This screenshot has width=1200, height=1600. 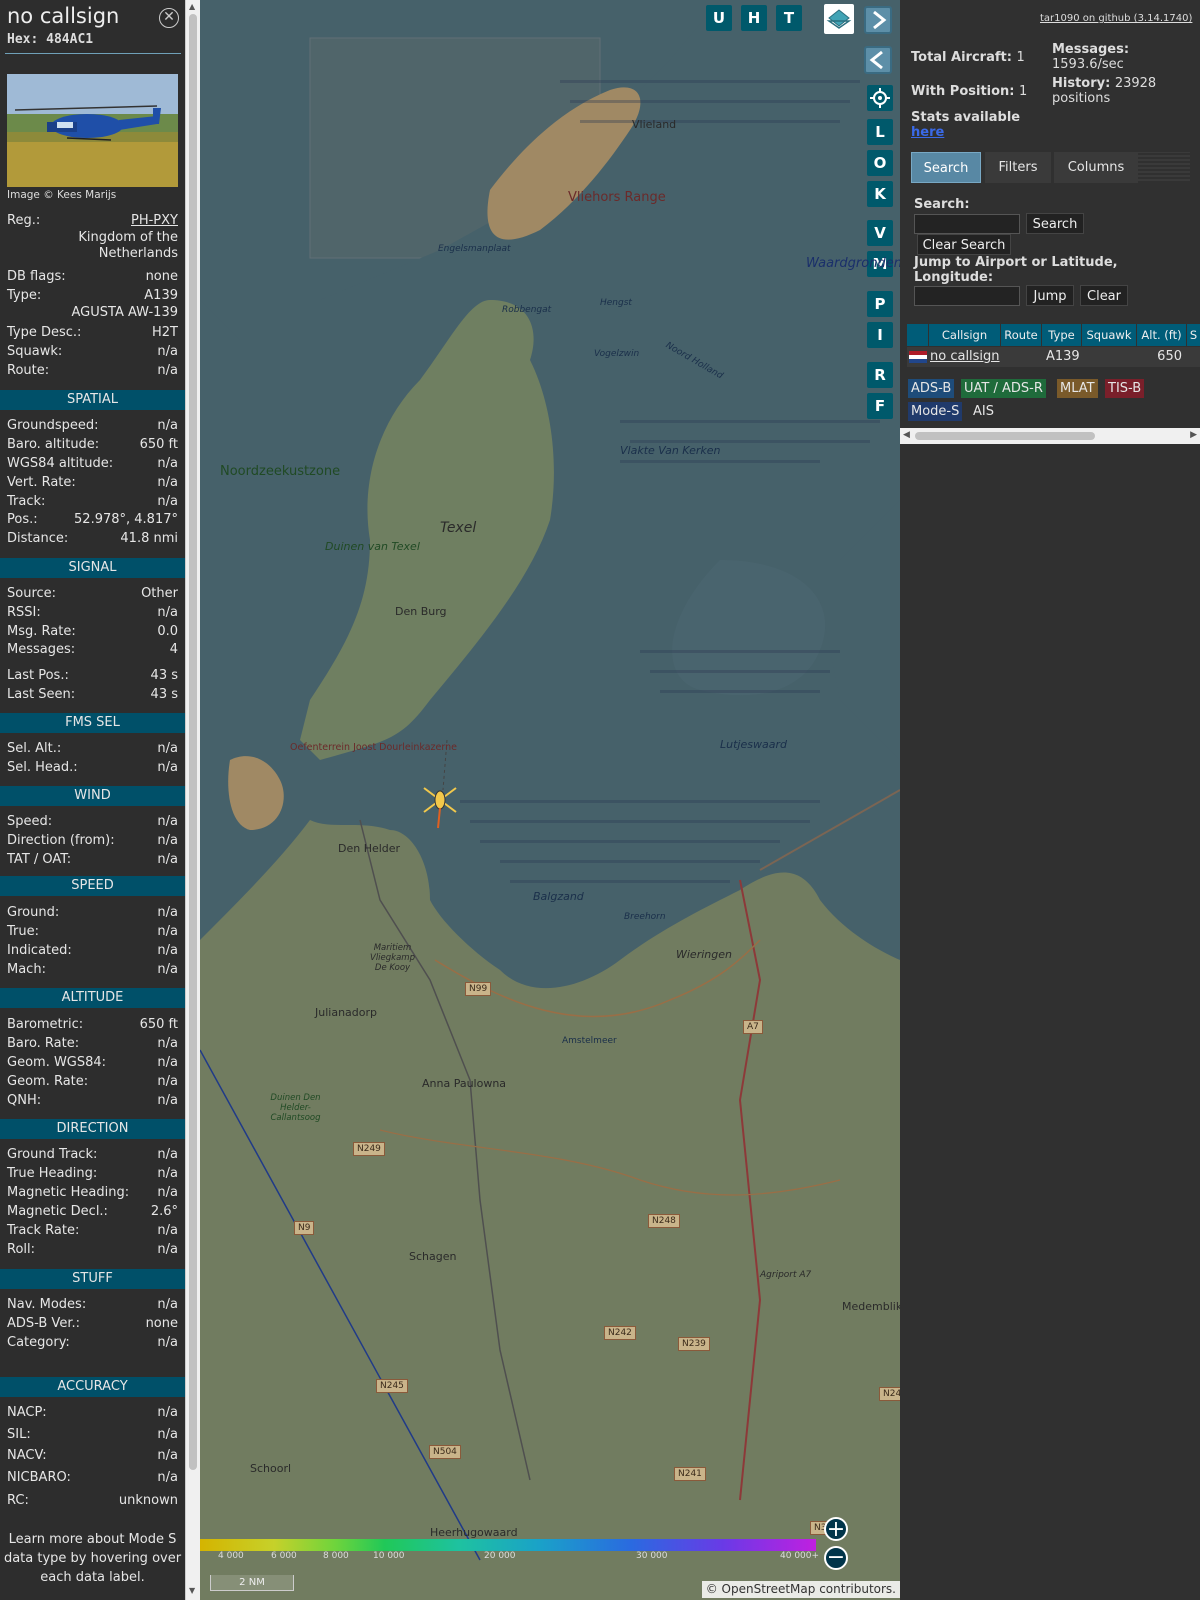 I want to click on info-key: Pos.:, so click(x=22, y=520).